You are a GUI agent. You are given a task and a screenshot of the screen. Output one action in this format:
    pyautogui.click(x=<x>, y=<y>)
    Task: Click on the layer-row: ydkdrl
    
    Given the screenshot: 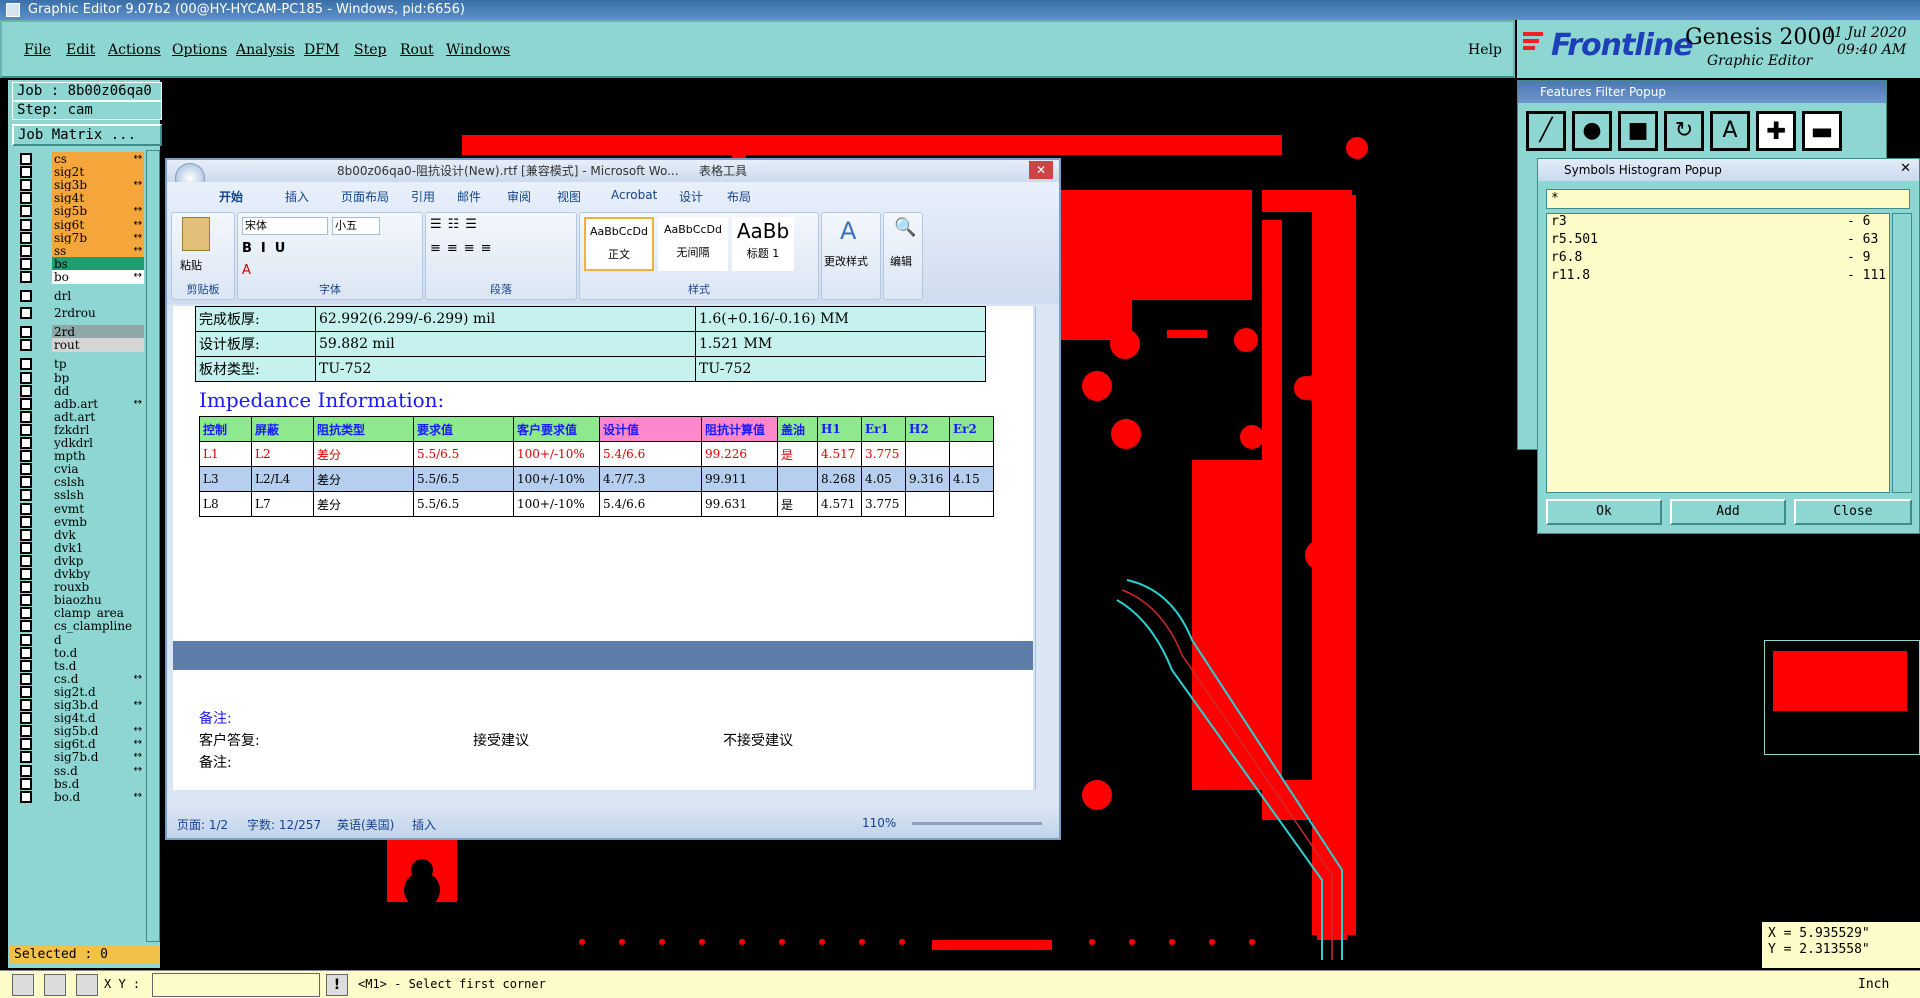 What is the action you would take?
    pyautogui.click(x=78, y=443)
    